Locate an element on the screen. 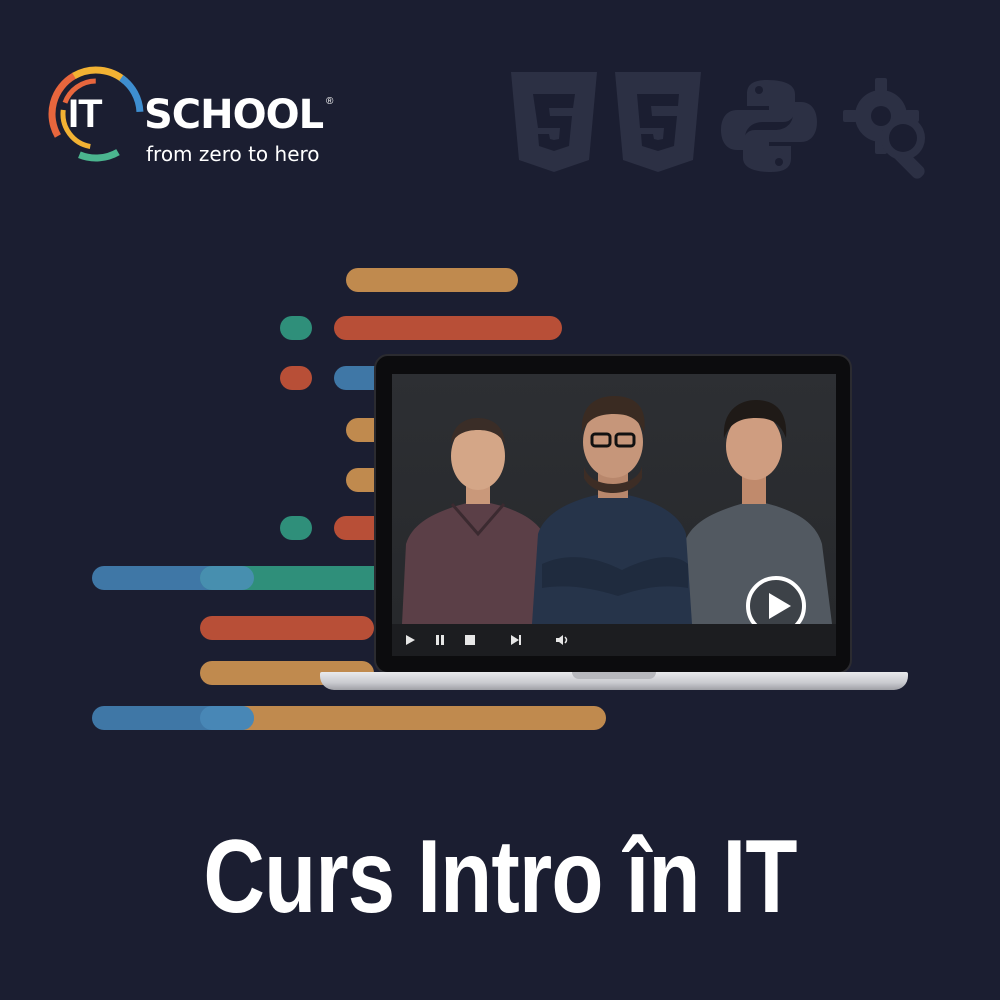 The width and height of the screenshot is (1000, 1000). next-icon is located at coordinates (516, 640).